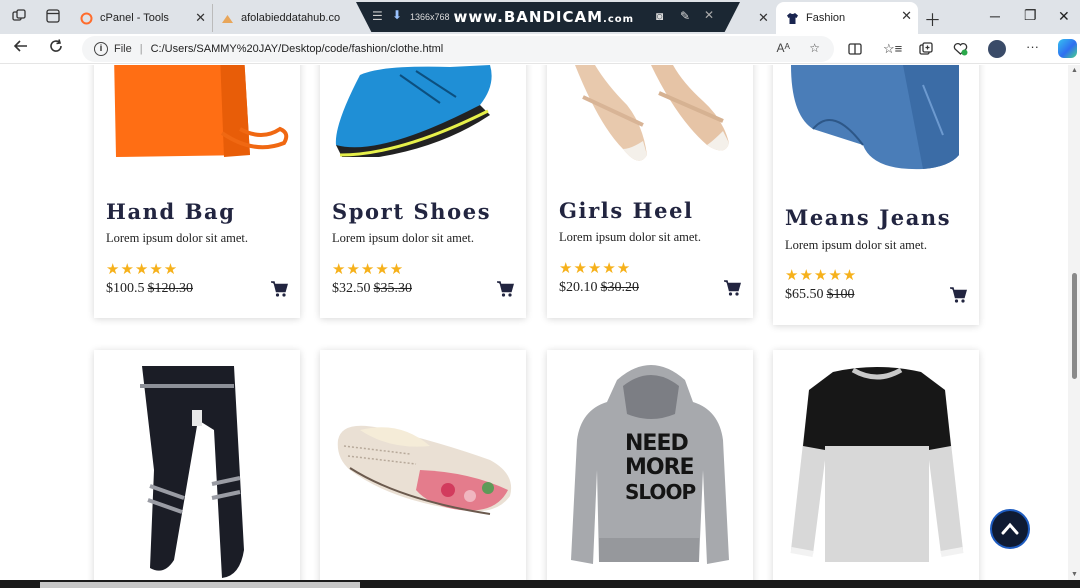 This screenshot has width=1080, height=588. Describe the element at coordinates (423, 113) in the screenshot. I see `blue-sport-shoe-image` at that location.